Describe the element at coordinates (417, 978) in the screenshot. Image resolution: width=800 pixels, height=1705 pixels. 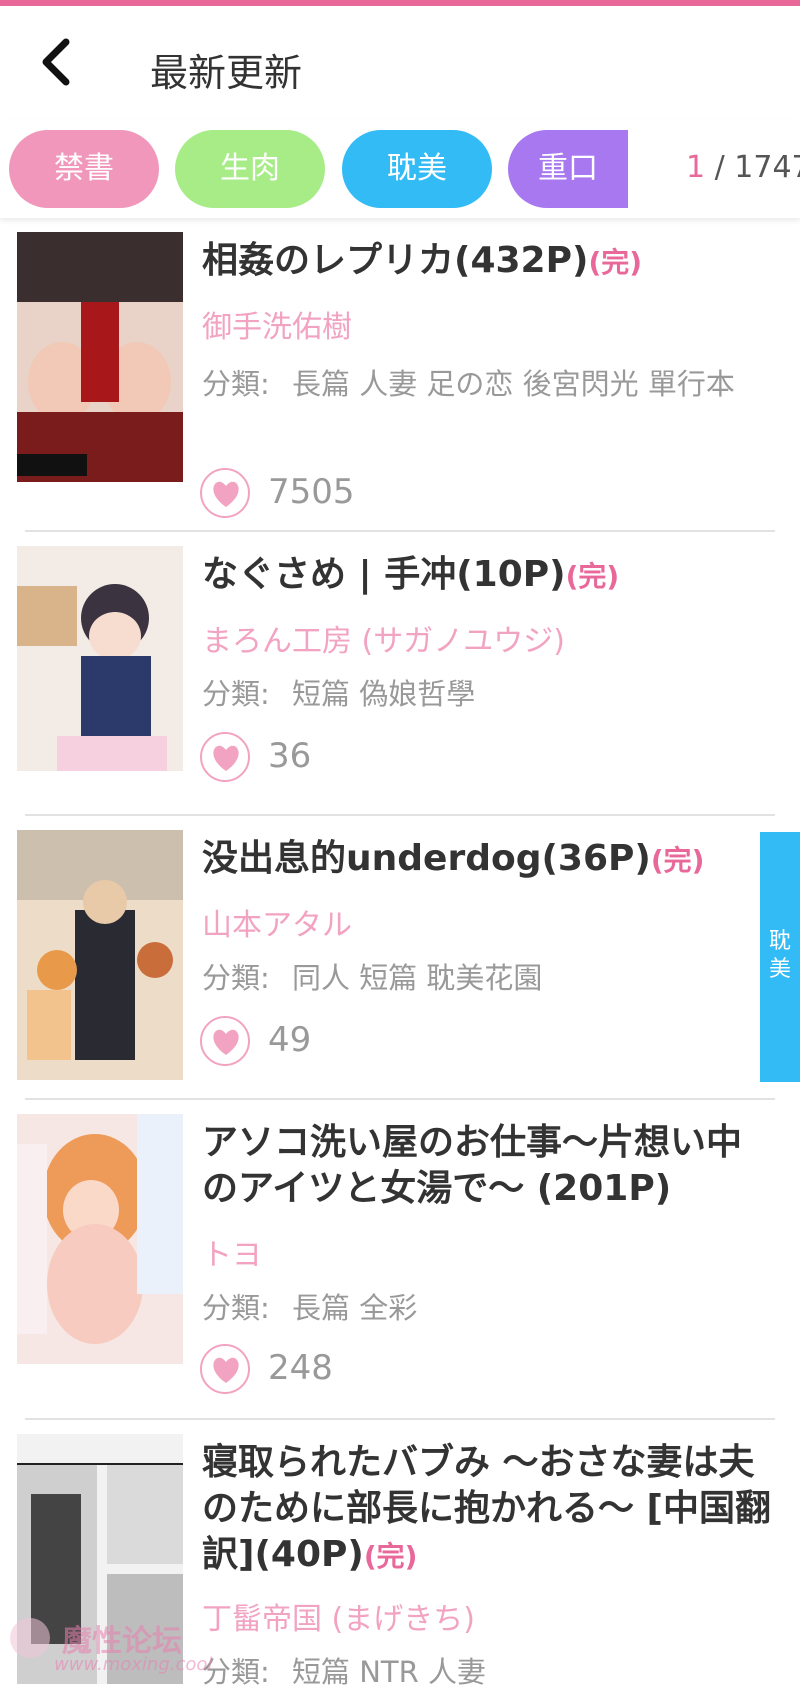
I see `category-tags: 同人 短篇 耽美花園` at that location.